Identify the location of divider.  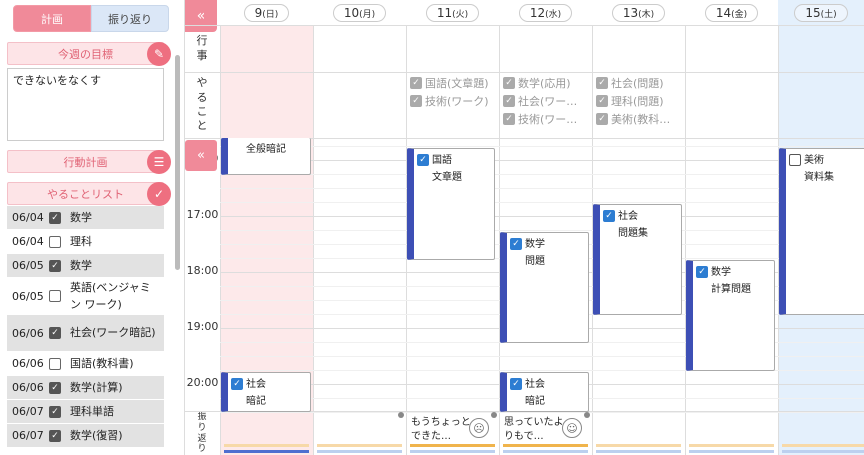
(524, 25).